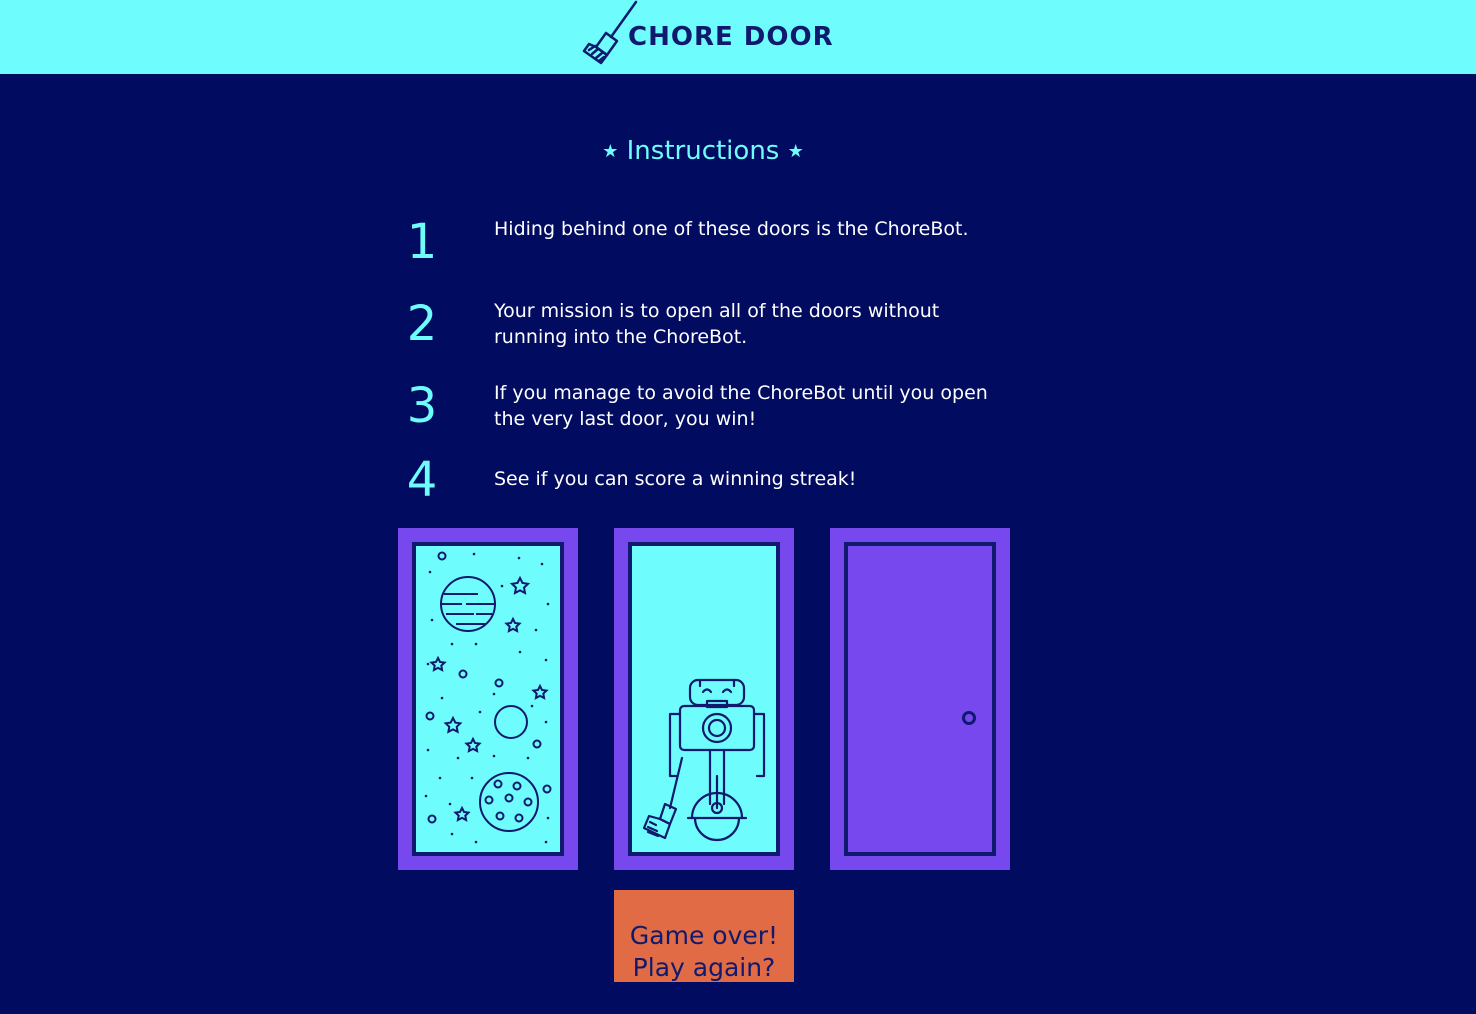  Describe the element at coordinates (704, 760) in the screenshot. I see `chorebot-icon` at that location.